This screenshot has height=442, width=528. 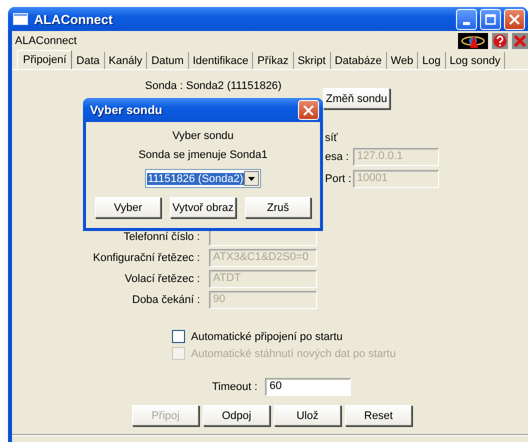 I want to click on dialog-heading: Vyber sondu, so click(x=203, y=136).